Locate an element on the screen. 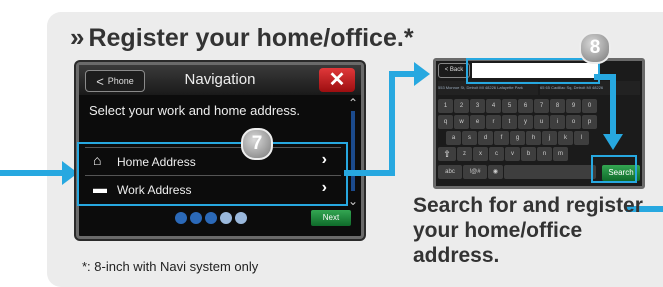 This screenshot has height=287, width=663. scroll-track is located at coordinates (353, 151).